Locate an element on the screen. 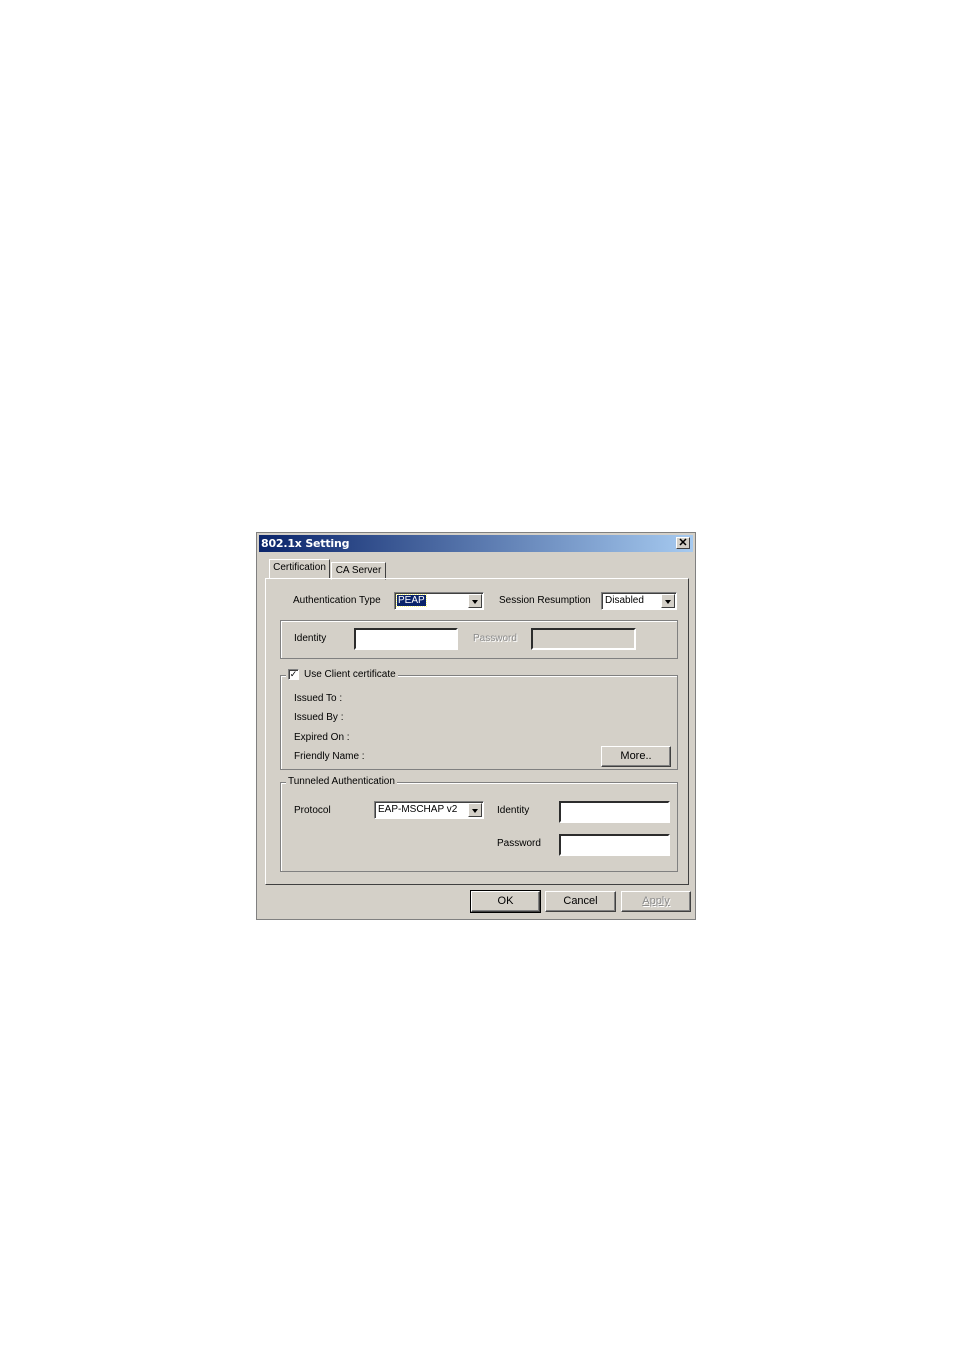  cancel-button: Cancel is located at coordinates (580, 901).